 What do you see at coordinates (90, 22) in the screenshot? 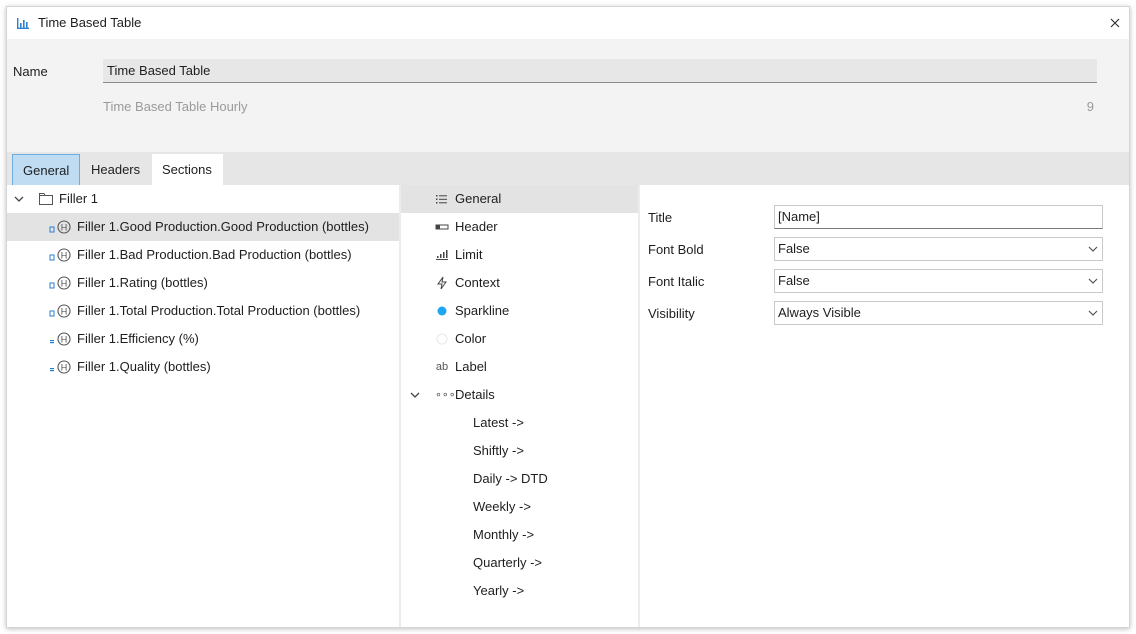
I see `window-title: Time Based Table` at bounding box center [90, 22].